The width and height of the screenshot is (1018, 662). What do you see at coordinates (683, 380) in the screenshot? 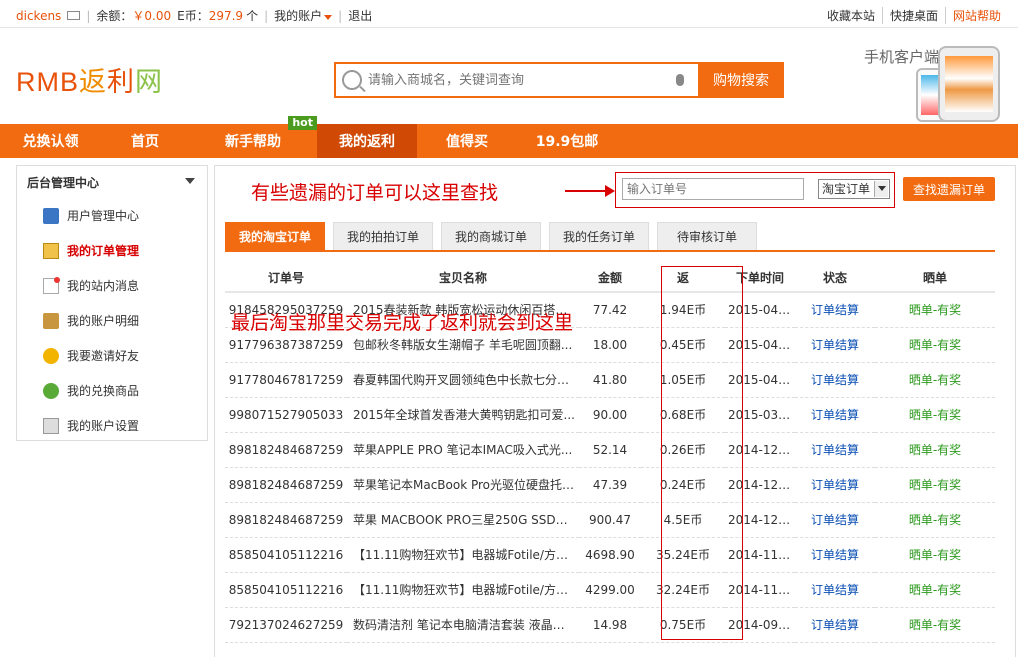
I see `rebate-value: 1.05E币` at bounding box center [683, 380].